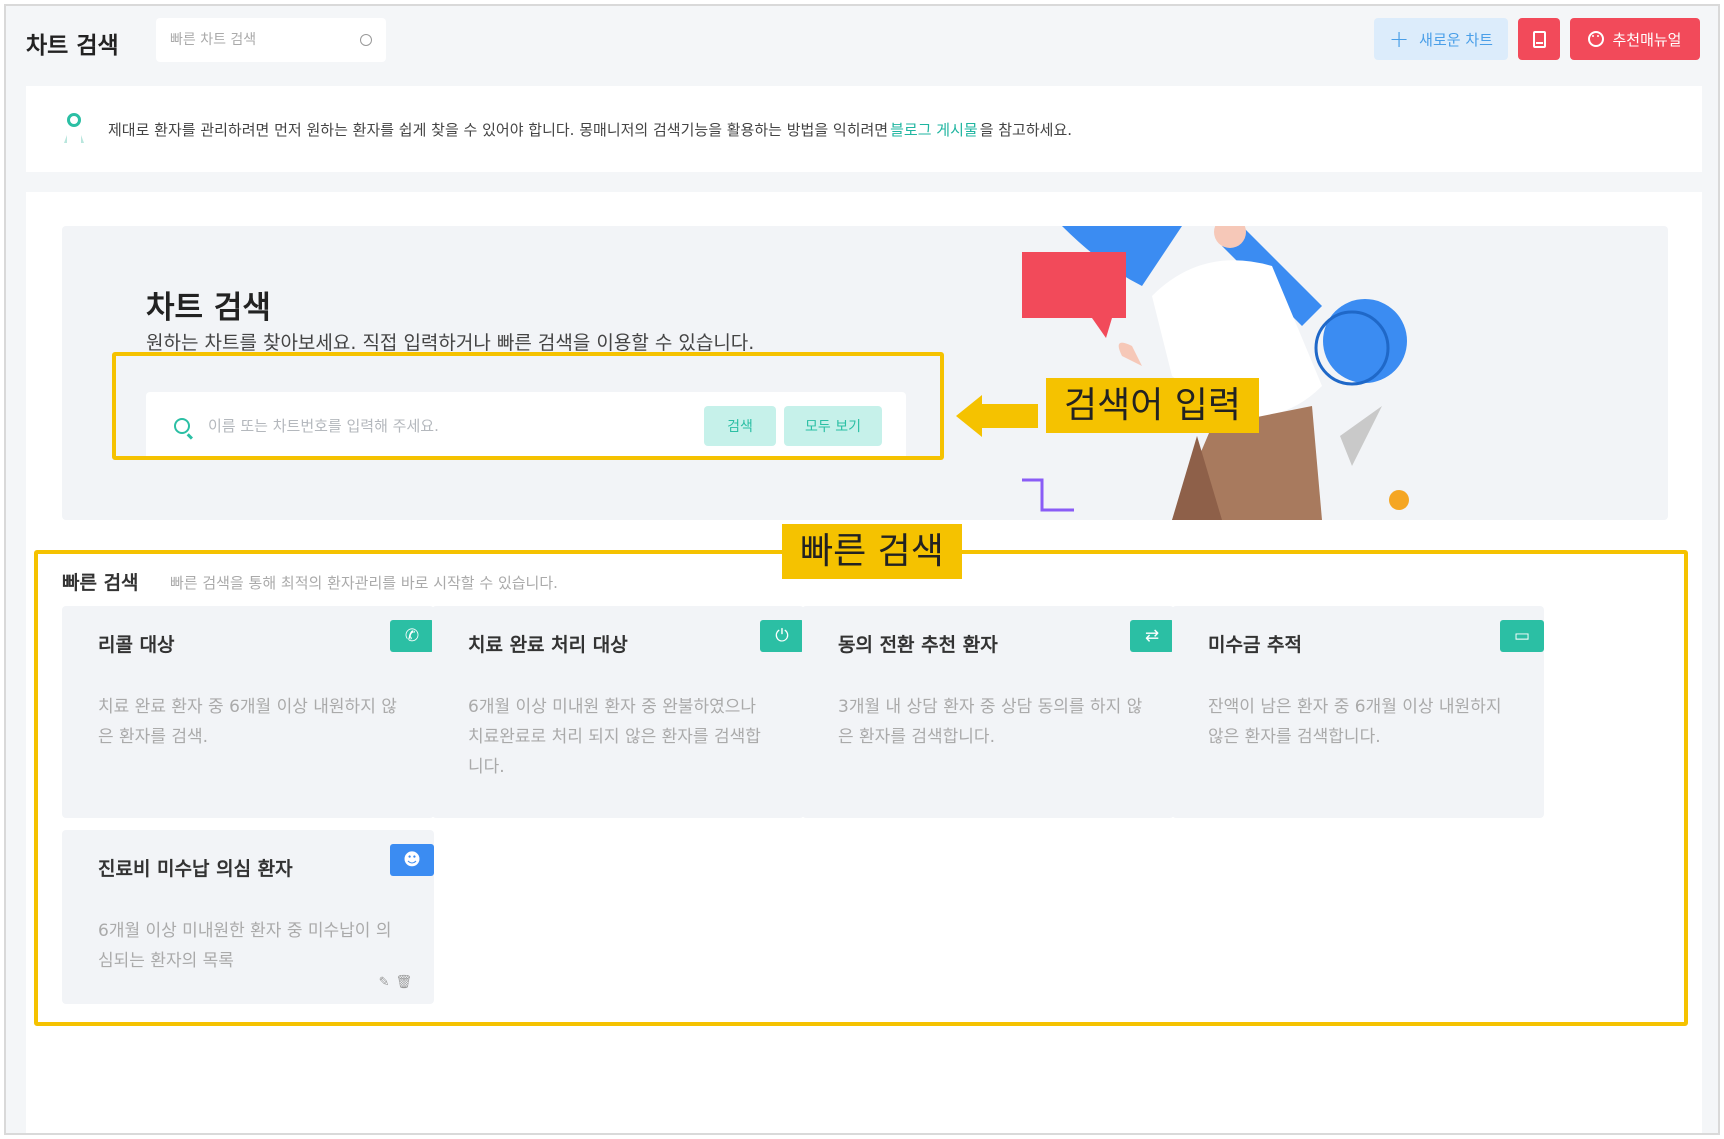  What do you see at coordinates (136, 645) in the screenshot?
I see `card-title: 리콜 대상` at bounding box center [136, 645].